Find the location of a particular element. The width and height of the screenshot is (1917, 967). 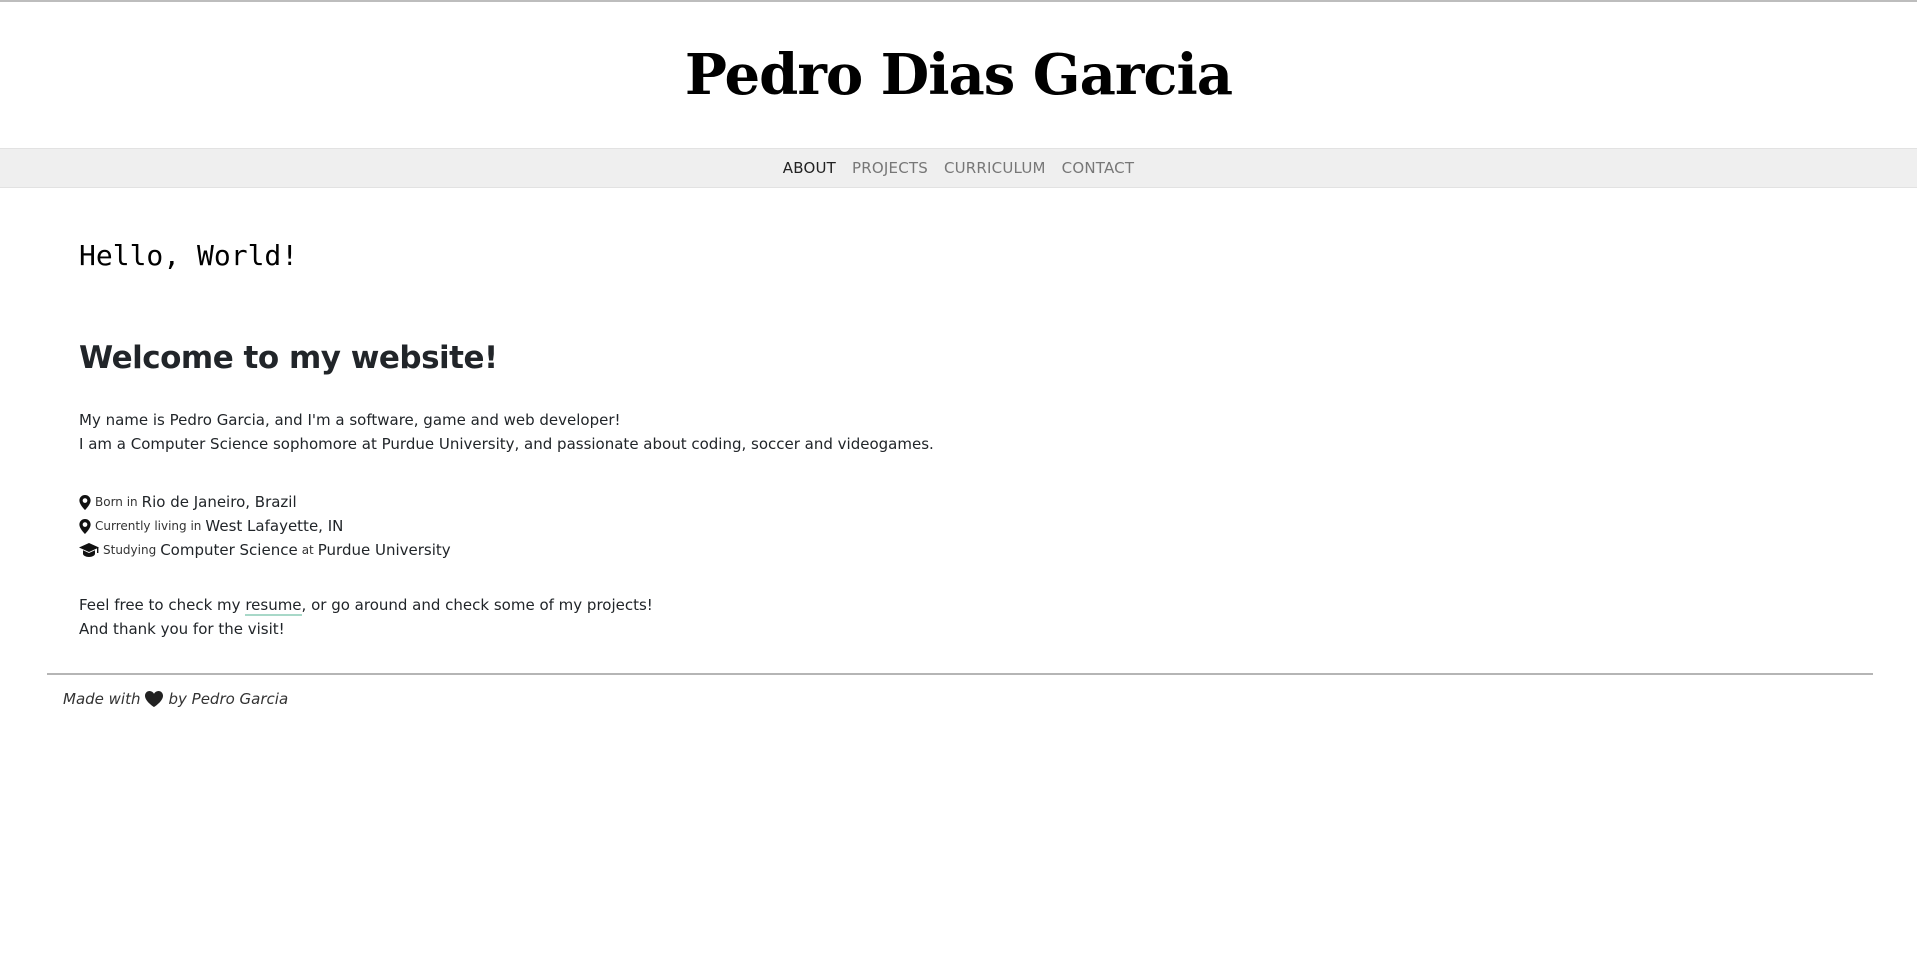

main-nav: ABOUT PROJECTS CURRICULUM CONTACT is located at coordinates (958, 168).